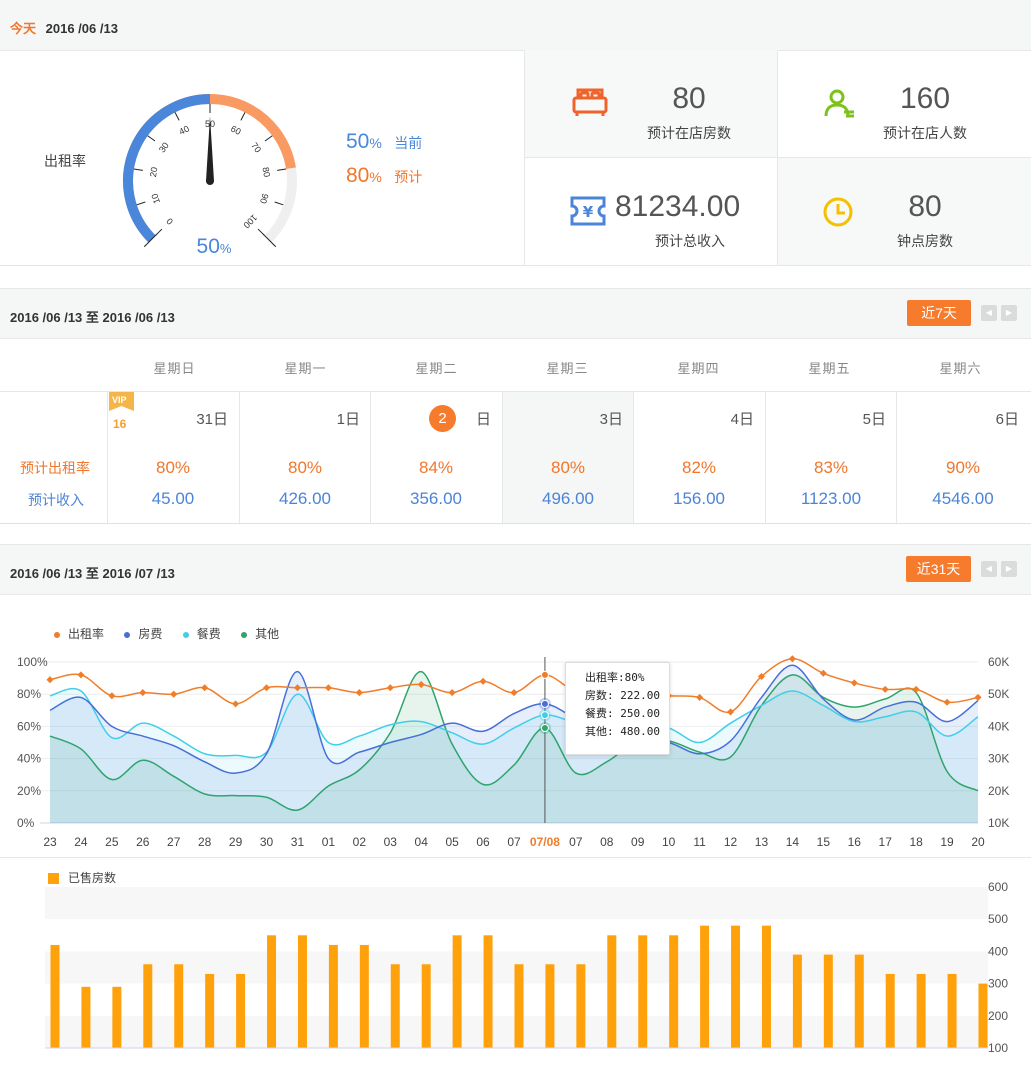 This screenshot has width=1031, height=1081. I want to click on x-tick-label: 31, so click(298, 842).